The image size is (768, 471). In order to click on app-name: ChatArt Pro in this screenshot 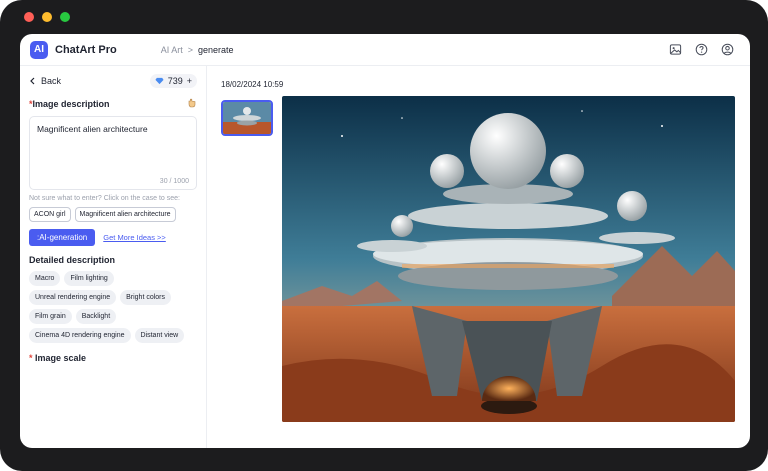, I will do `click(86, 49)`.